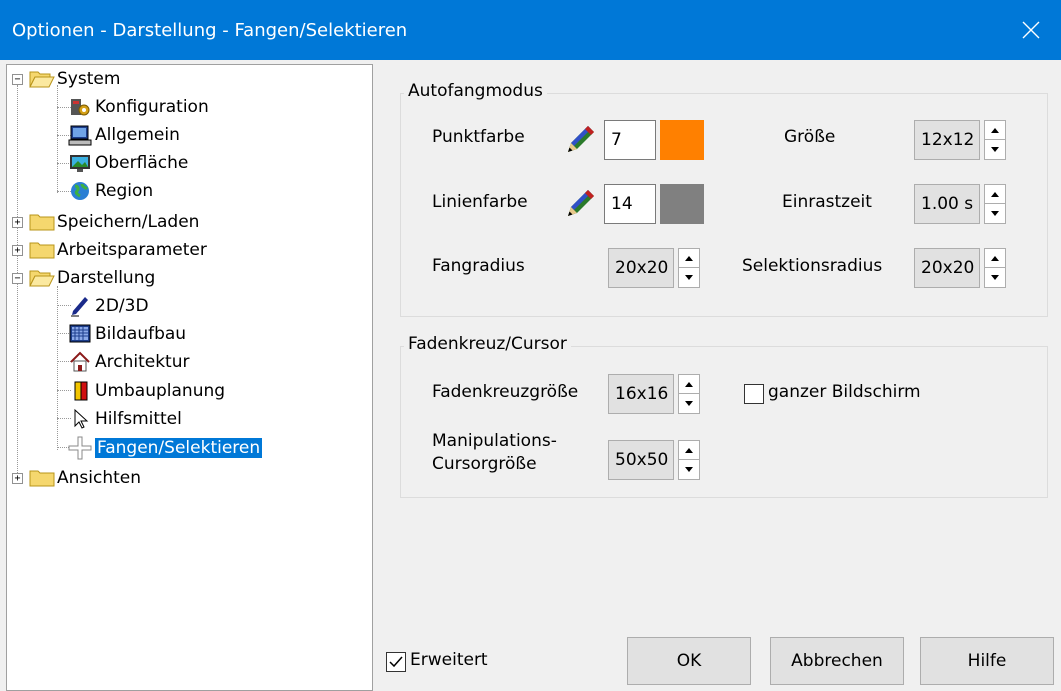  What do you see at coordinates (128, 362) in the screenshot?
I see `tree-item-architektur: Architektur` at bounding box center [128, 362].